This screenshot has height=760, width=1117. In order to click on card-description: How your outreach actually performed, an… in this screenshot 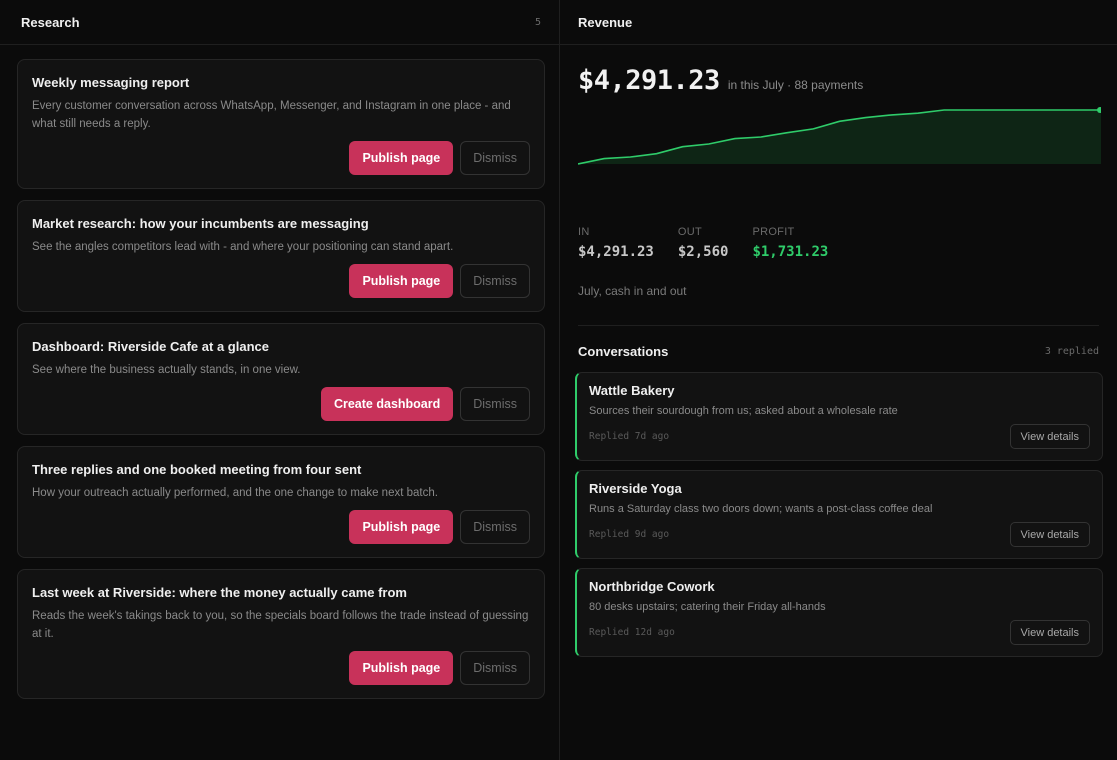, I will do `click(235, 493)`.